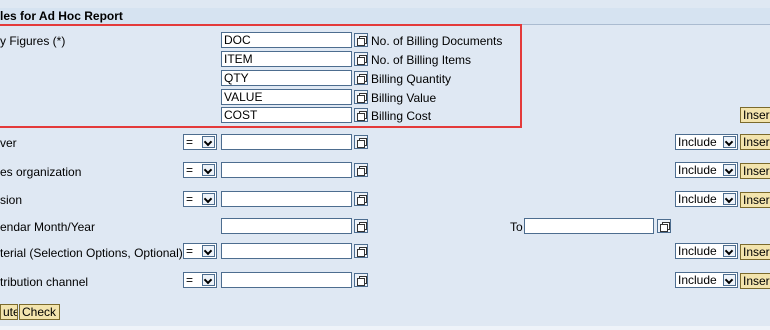 The image size is (770, 330). What do you see at coordinates (286, 78) in the screenshot?
I see `key-figure-field-qty: QTY` at bounding box center [286, 78].